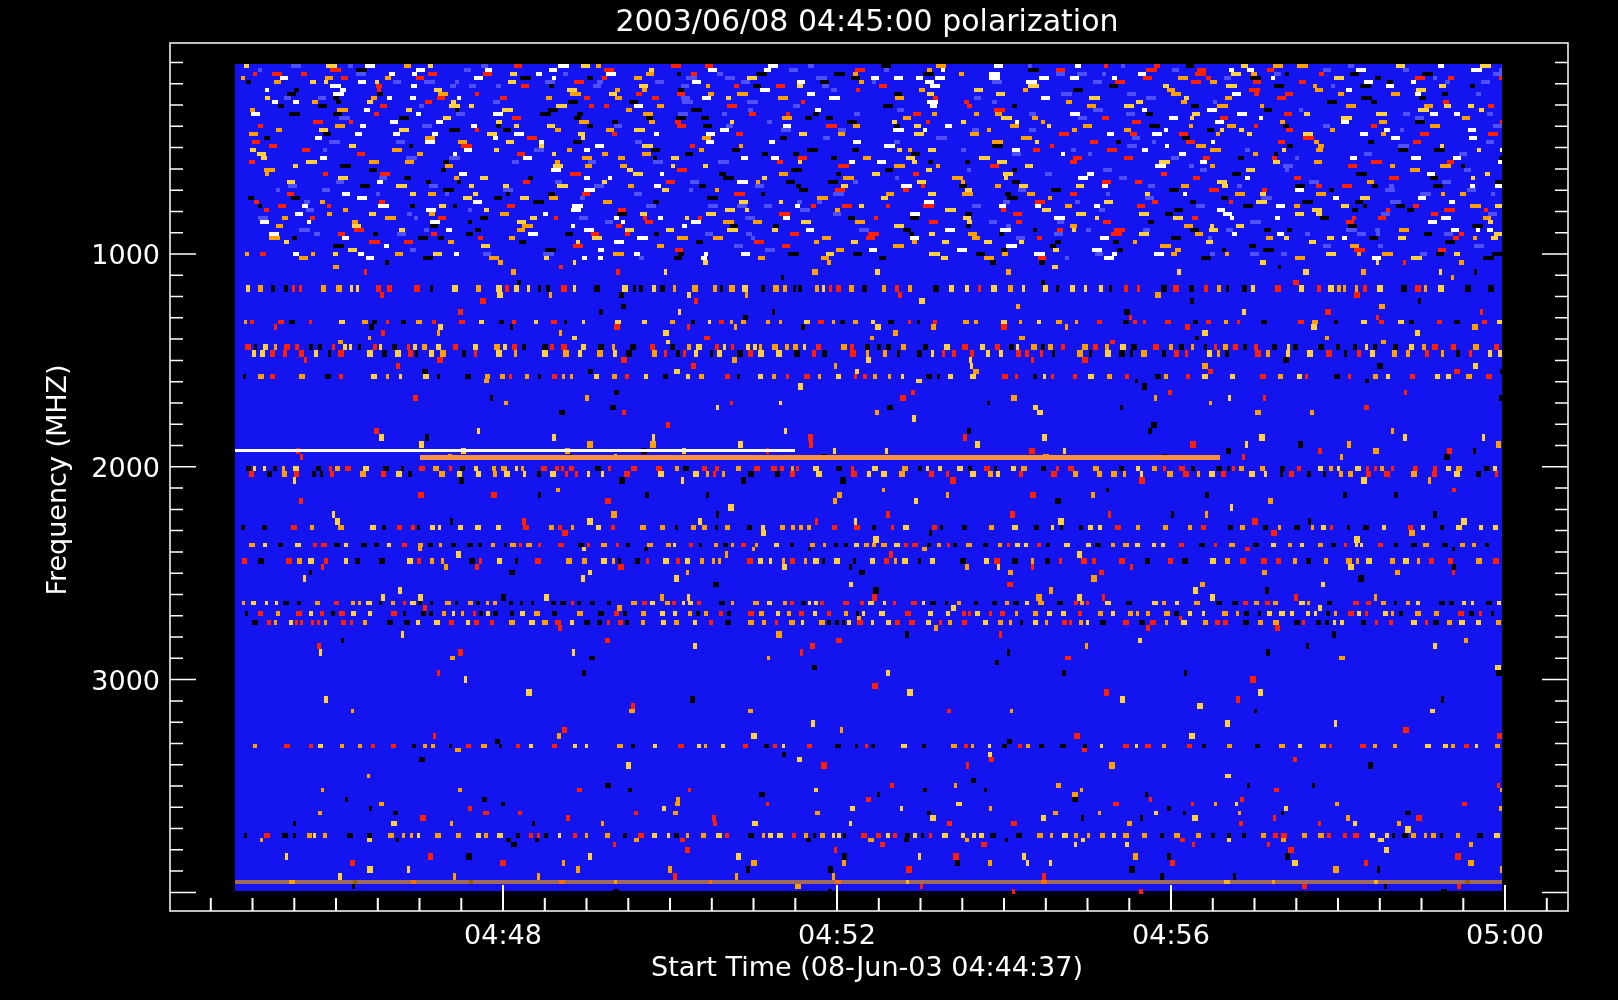 This screenshot has height=1000, width=1618. I want to click on x-axis-label: Start Time (08-Jun-03 04:44:37), so click(867, 966).